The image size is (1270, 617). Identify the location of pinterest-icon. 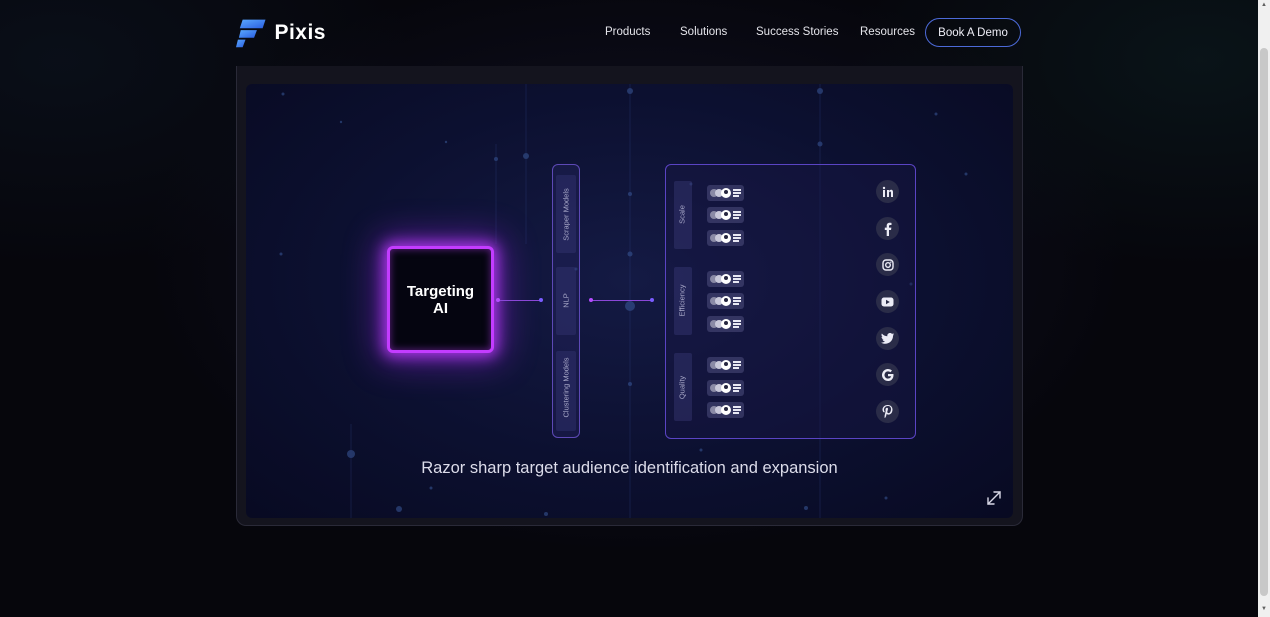
(887, 411).